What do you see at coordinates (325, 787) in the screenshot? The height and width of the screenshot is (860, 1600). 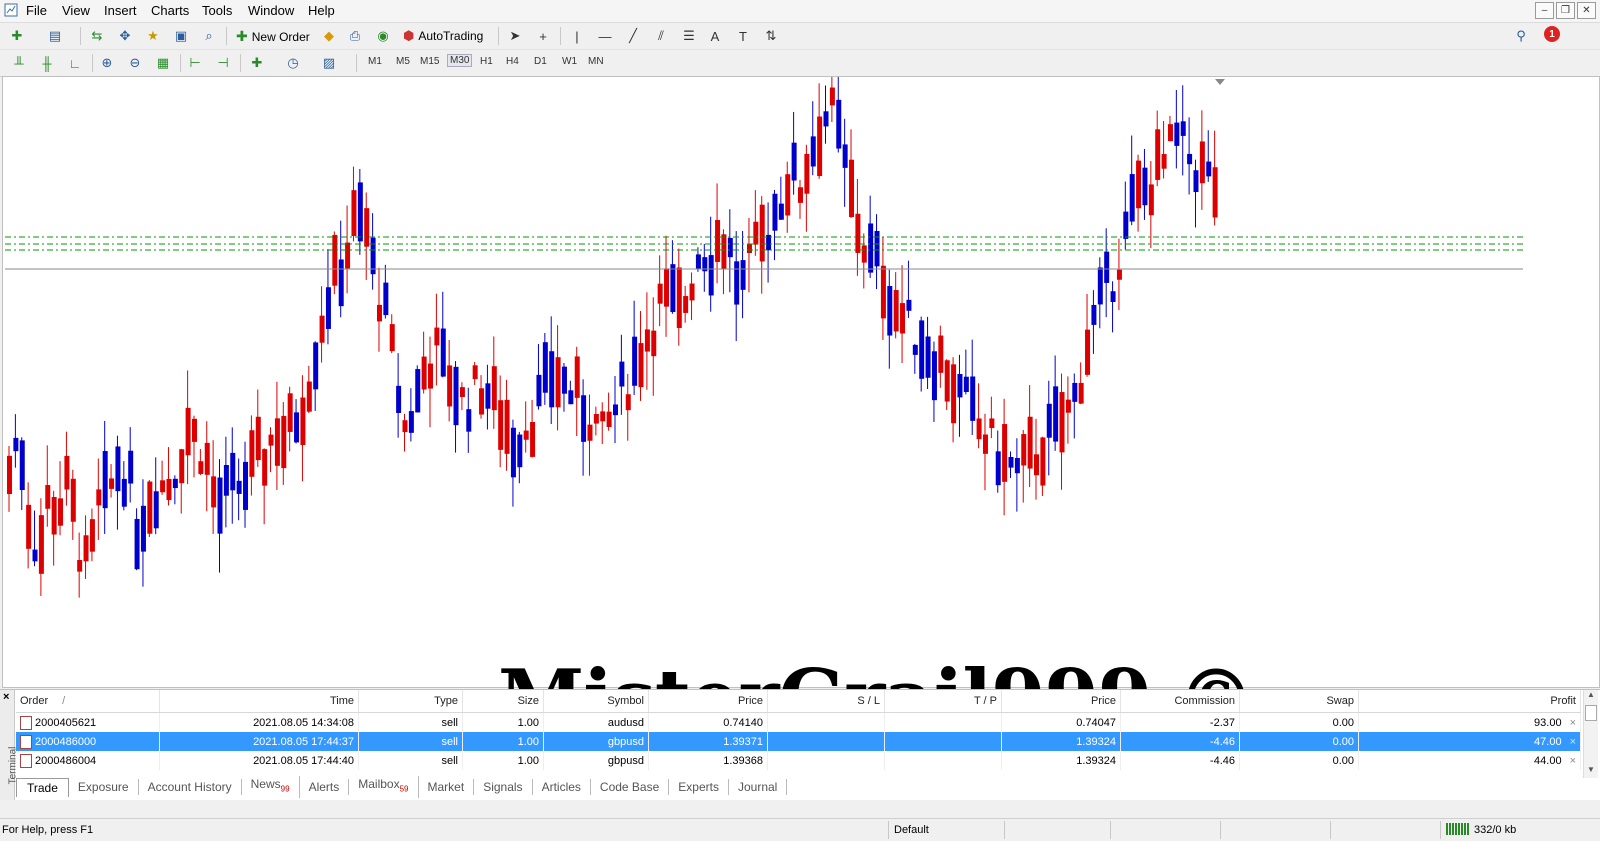 I see `tab-alerts: Alerts` at bounding box center [325, 787].